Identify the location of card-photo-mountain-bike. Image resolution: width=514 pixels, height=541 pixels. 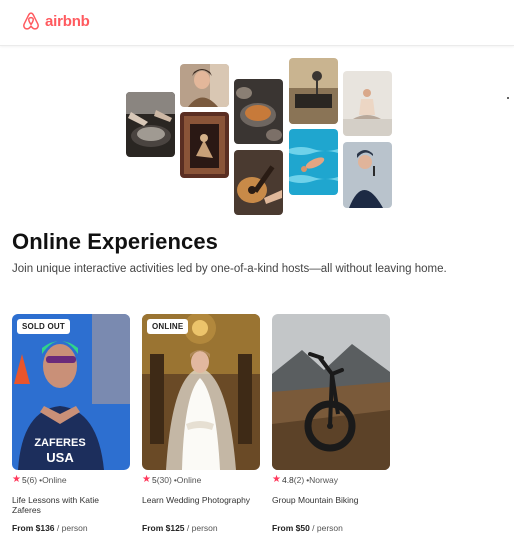
(331, 392).